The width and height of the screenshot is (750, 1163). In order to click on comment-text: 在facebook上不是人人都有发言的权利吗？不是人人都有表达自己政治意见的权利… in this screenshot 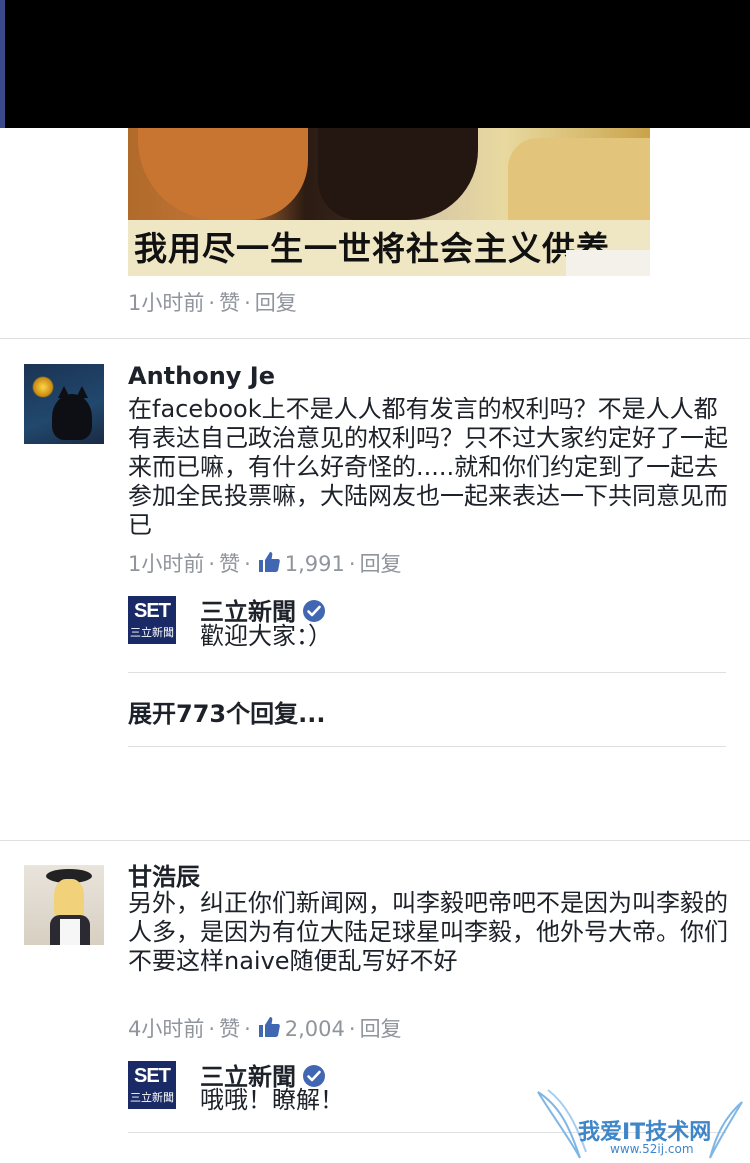, I will do `click(428, 467)`.